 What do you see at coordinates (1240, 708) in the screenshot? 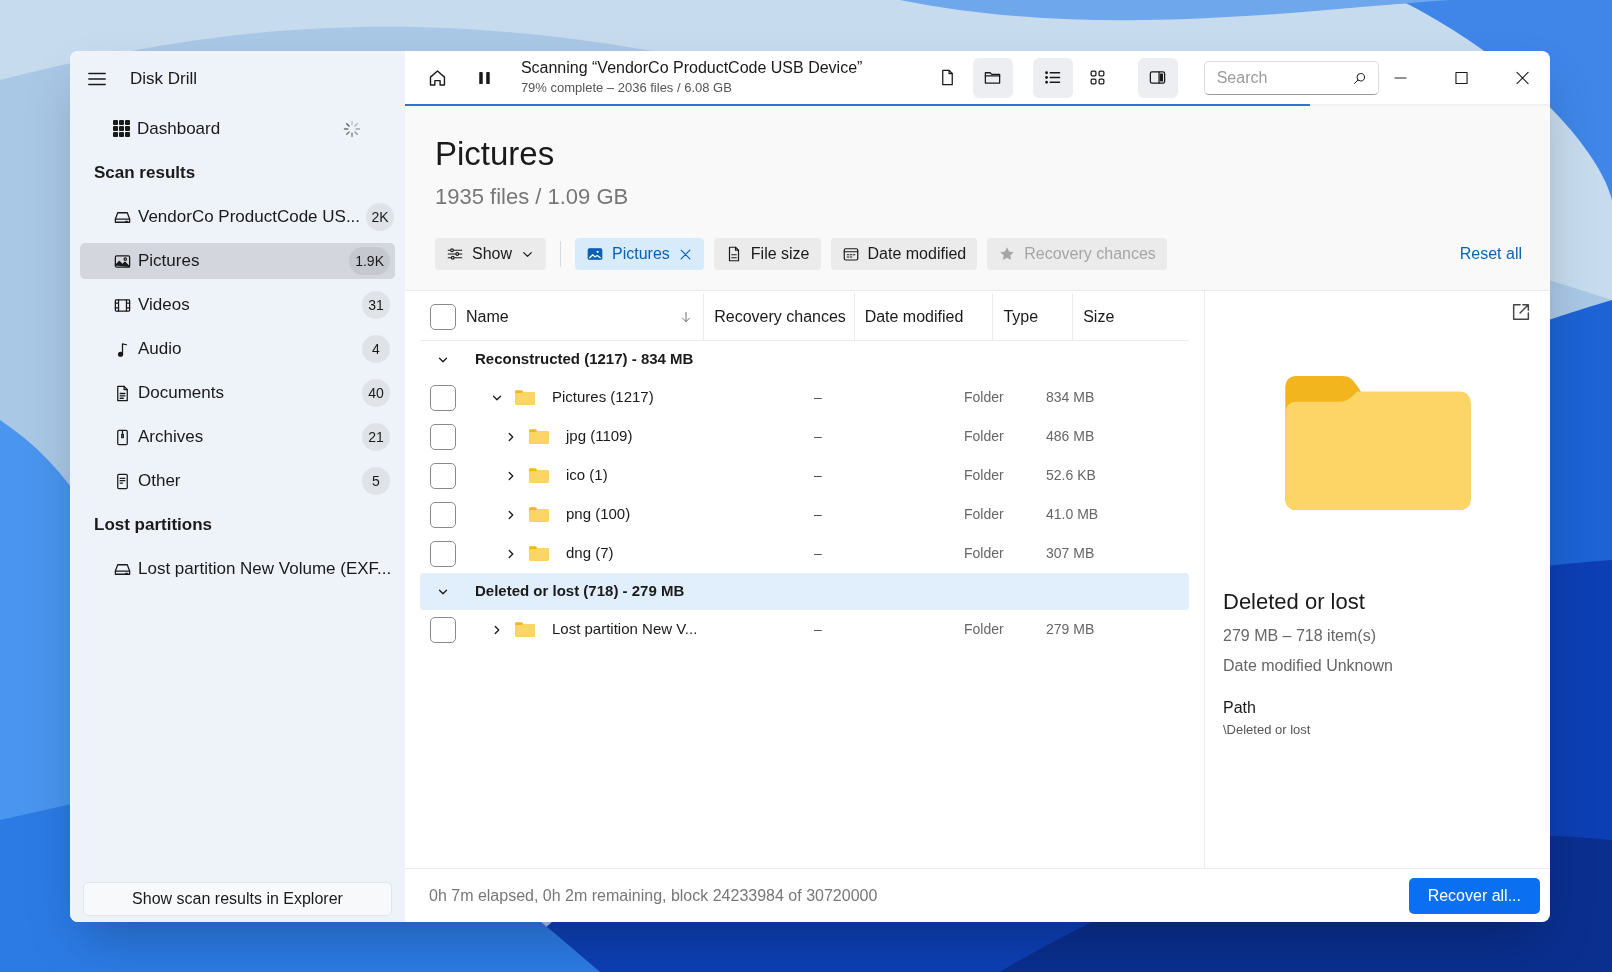
I see `path-label: Path` at bounding box center [1240, 708].